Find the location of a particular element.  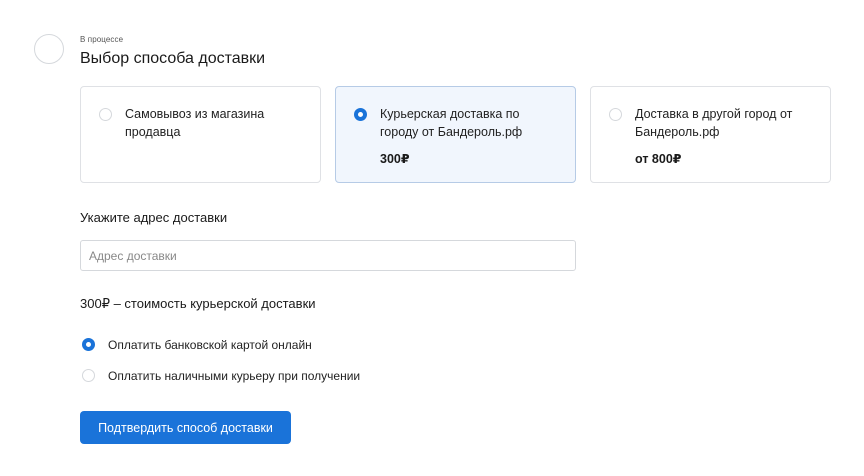

delivery-option-price: от 800₽ is located at coordinates (658, 159).